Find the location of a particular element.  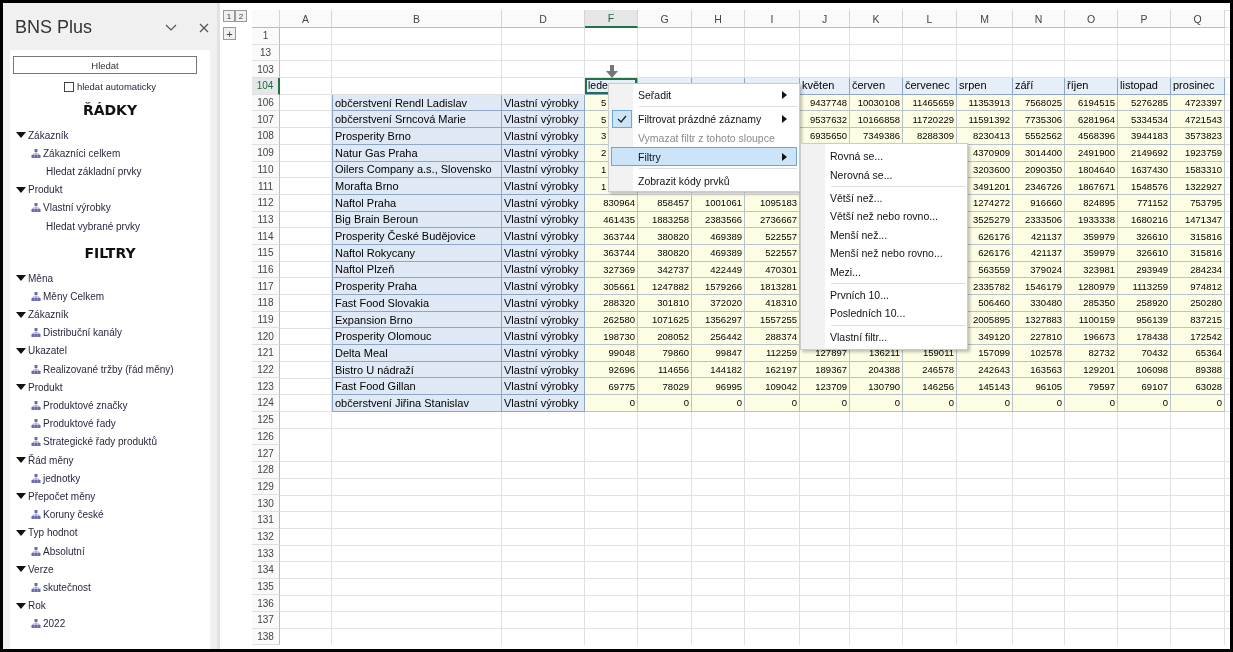

column-header: M is located at coordinates (985, 19).